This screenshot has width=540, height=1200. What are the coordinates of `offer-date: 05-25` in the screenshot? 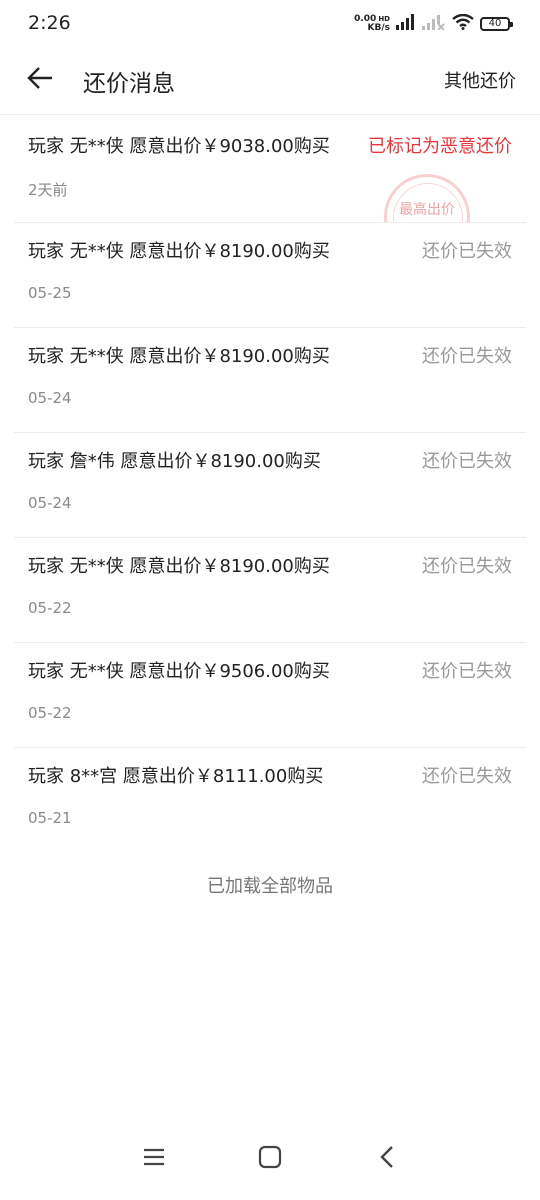 It's located at (50, 293).